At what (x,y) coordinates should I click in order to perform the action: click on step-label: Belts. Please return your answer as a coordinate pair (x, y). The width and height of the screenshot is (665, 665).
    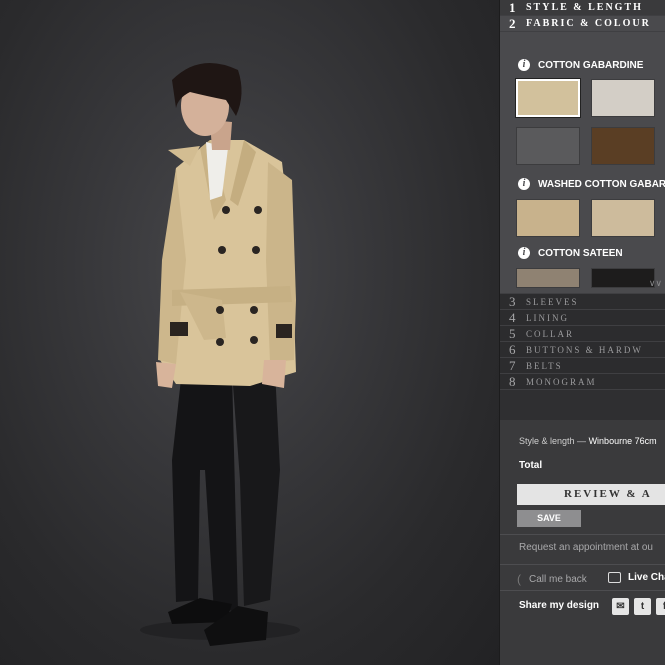
    Looking at the image, I should click on (544, 365).